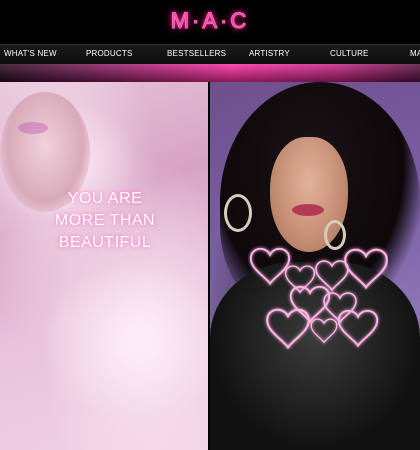 This screenshot has width=420, height=450. I want to click on neon-hearts-icon, so click(318, 298).